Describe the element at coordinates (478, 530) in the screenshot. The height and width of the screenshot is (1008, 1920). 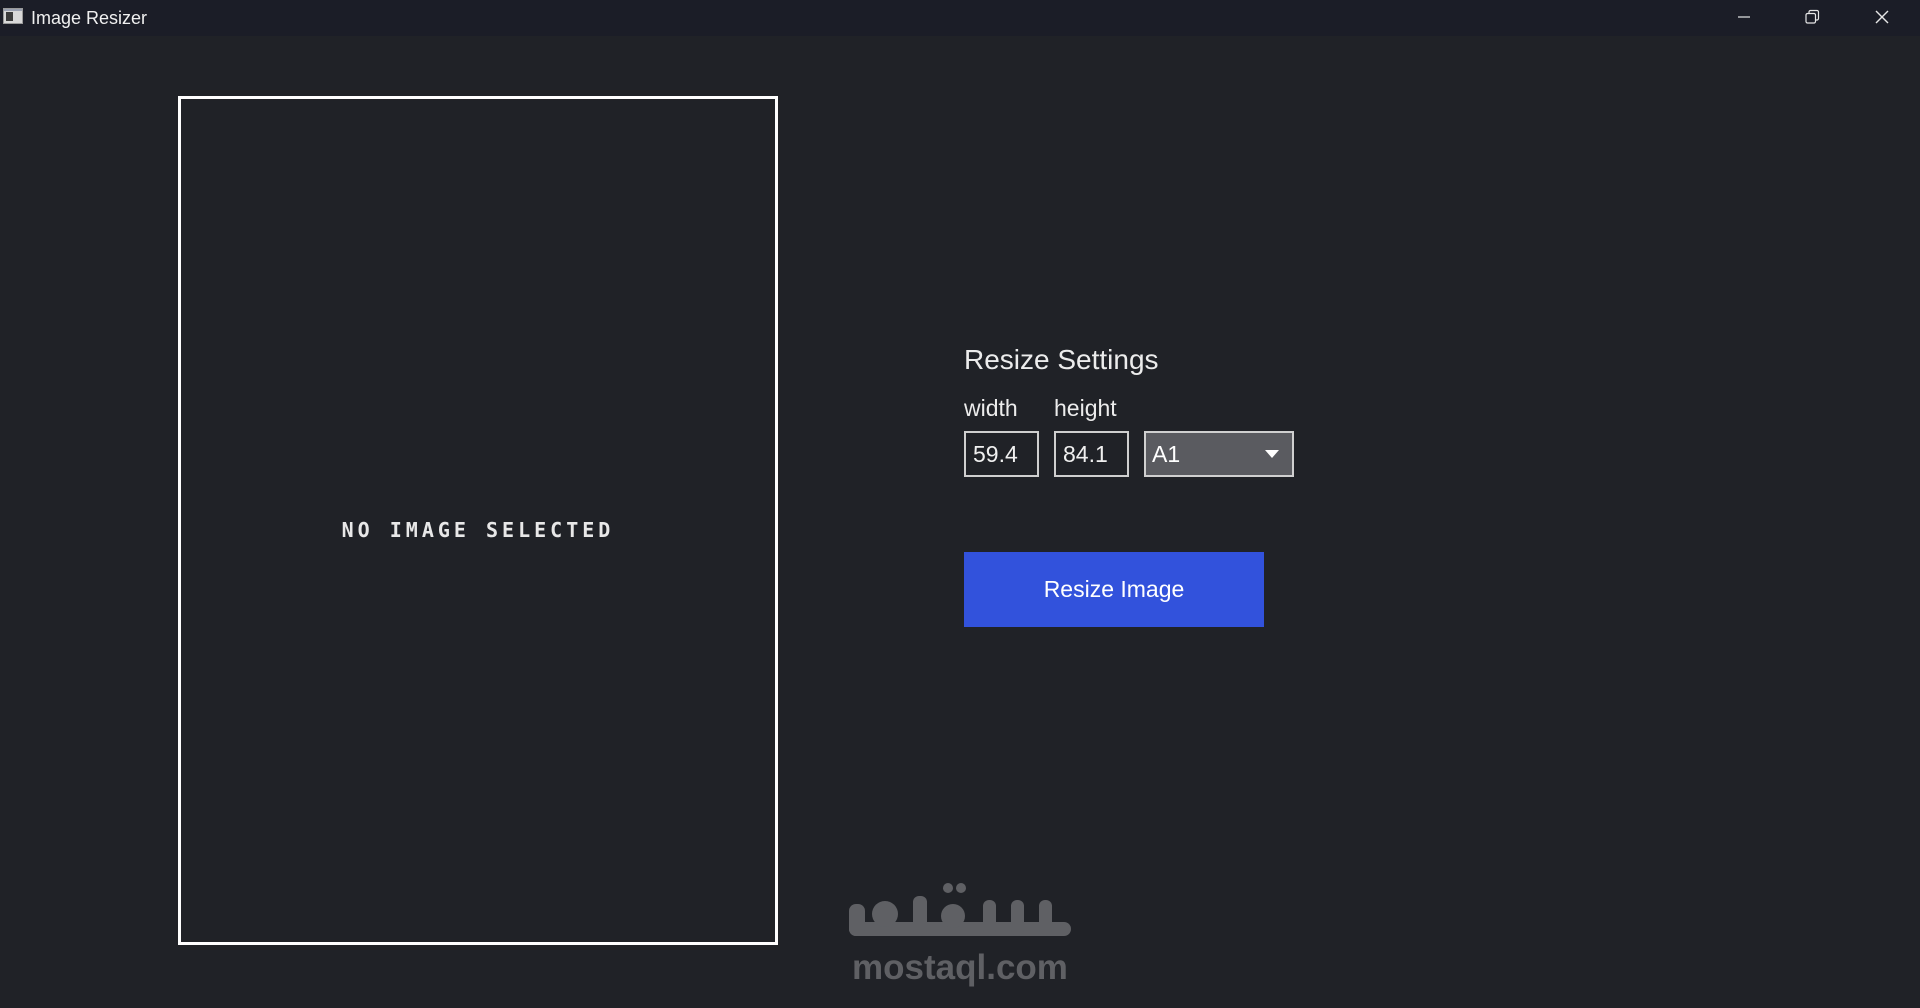
I see `no-image-placeholder: NO IMAGE SELECTED` at that location.